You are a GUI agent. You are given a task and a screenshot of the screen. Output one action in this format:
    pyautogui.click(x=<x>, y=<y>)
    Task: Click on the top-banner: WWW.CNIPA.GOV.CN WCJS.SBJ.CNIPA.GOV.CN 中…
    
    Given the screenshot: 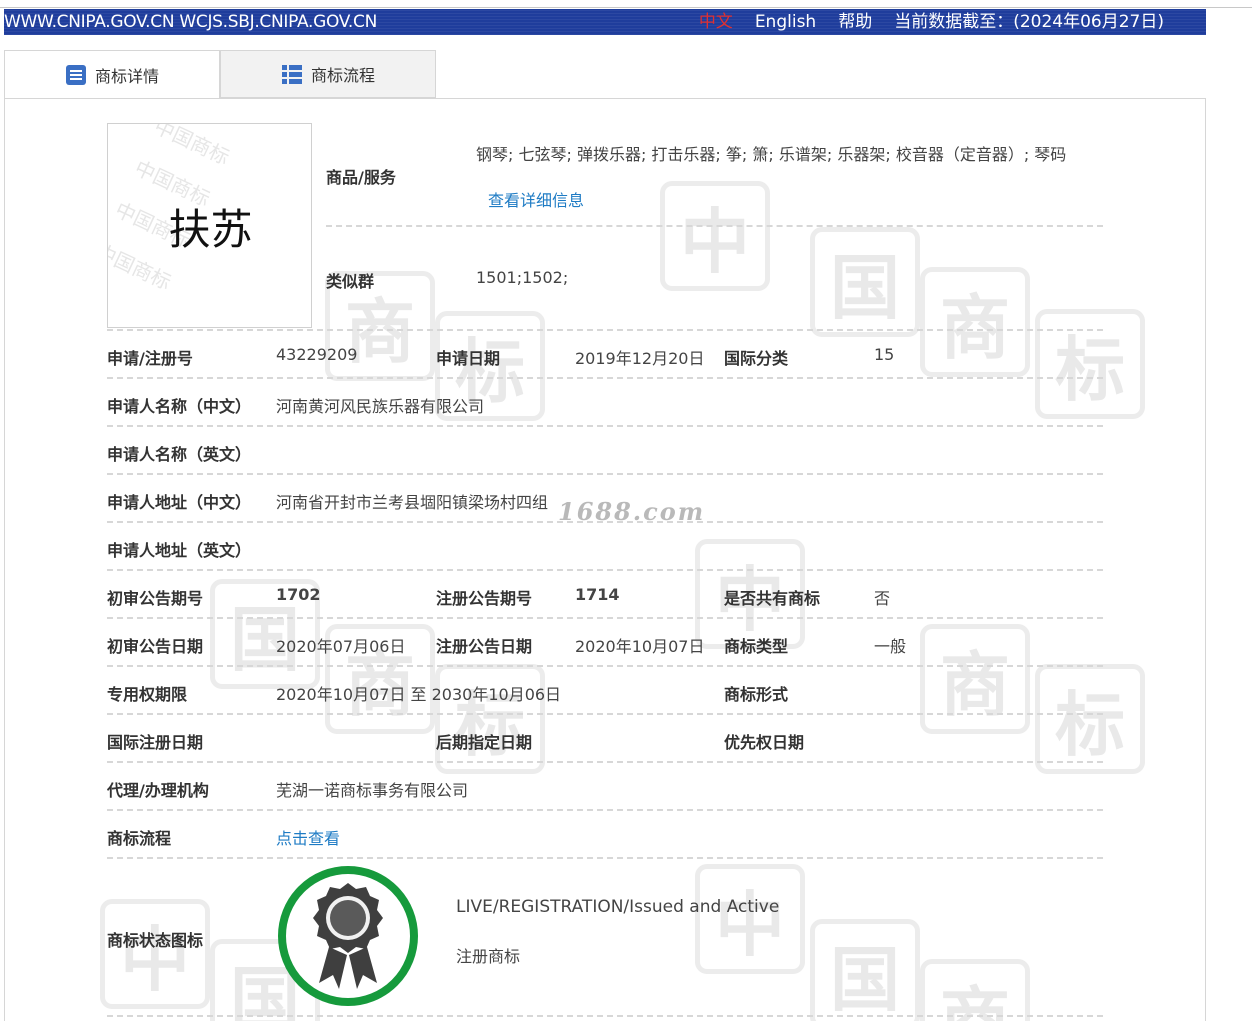 What is the action you would take?
    pyautogui.click(x=605, y=22)
    